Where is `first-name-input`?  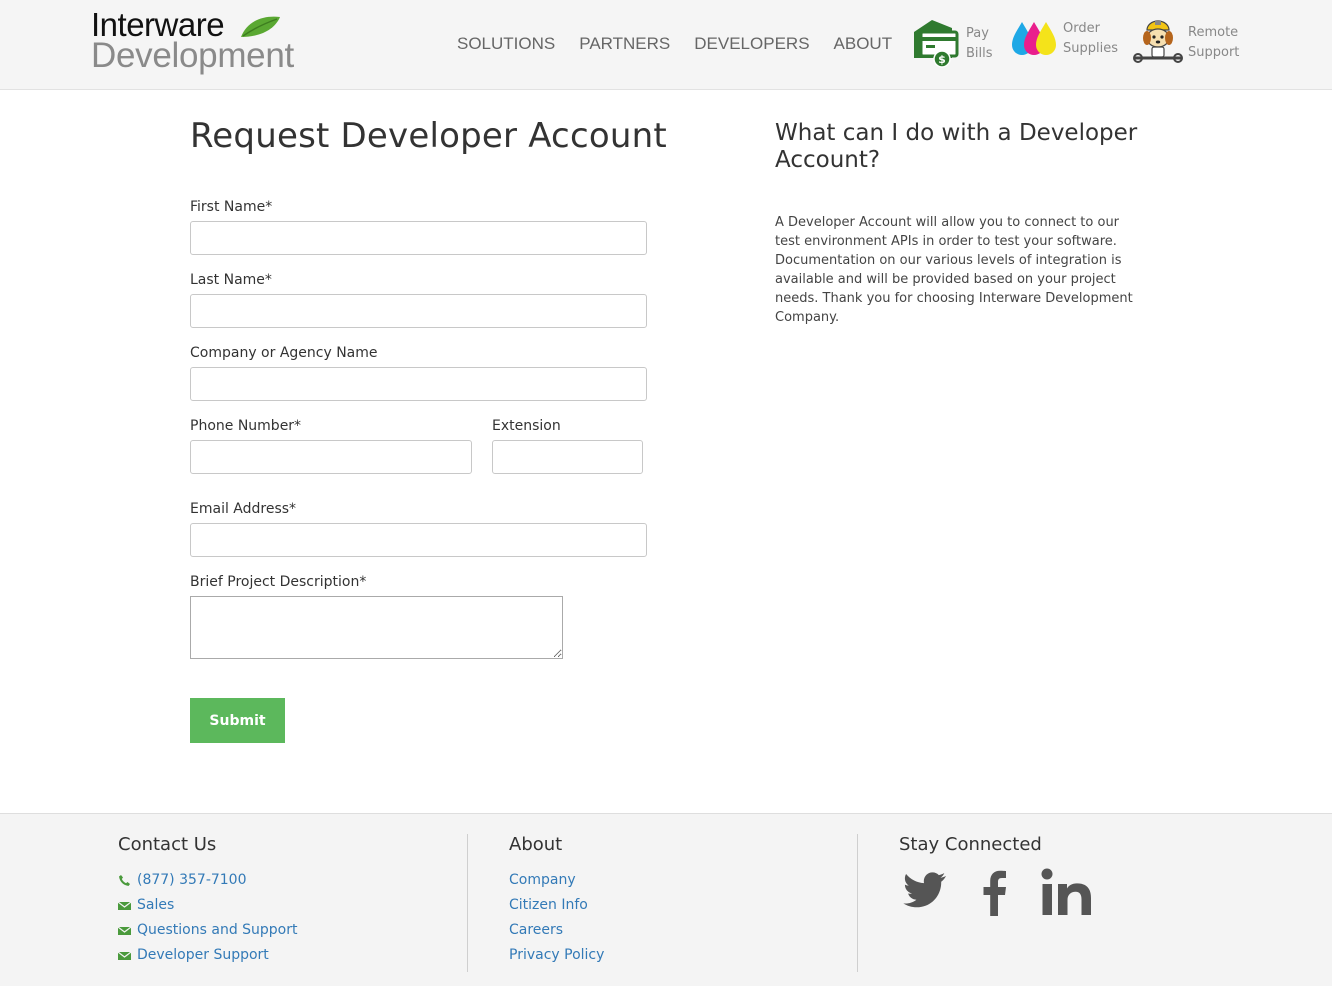 first-name-input is located at coordinates (418, 238).